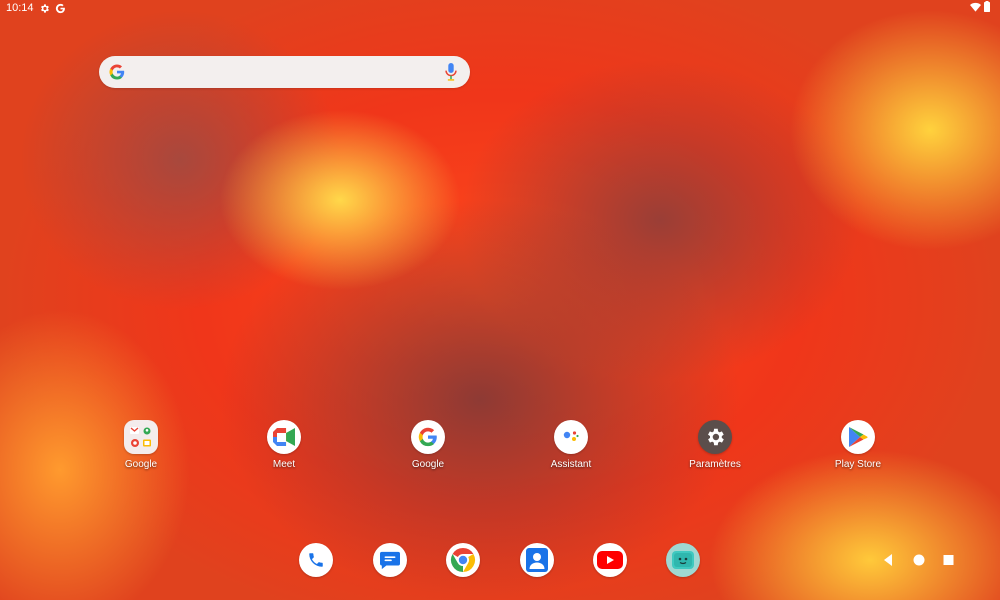  Describe the element at coordinates (451, 72) in the screenshot. I see `mic-icon` at that location.